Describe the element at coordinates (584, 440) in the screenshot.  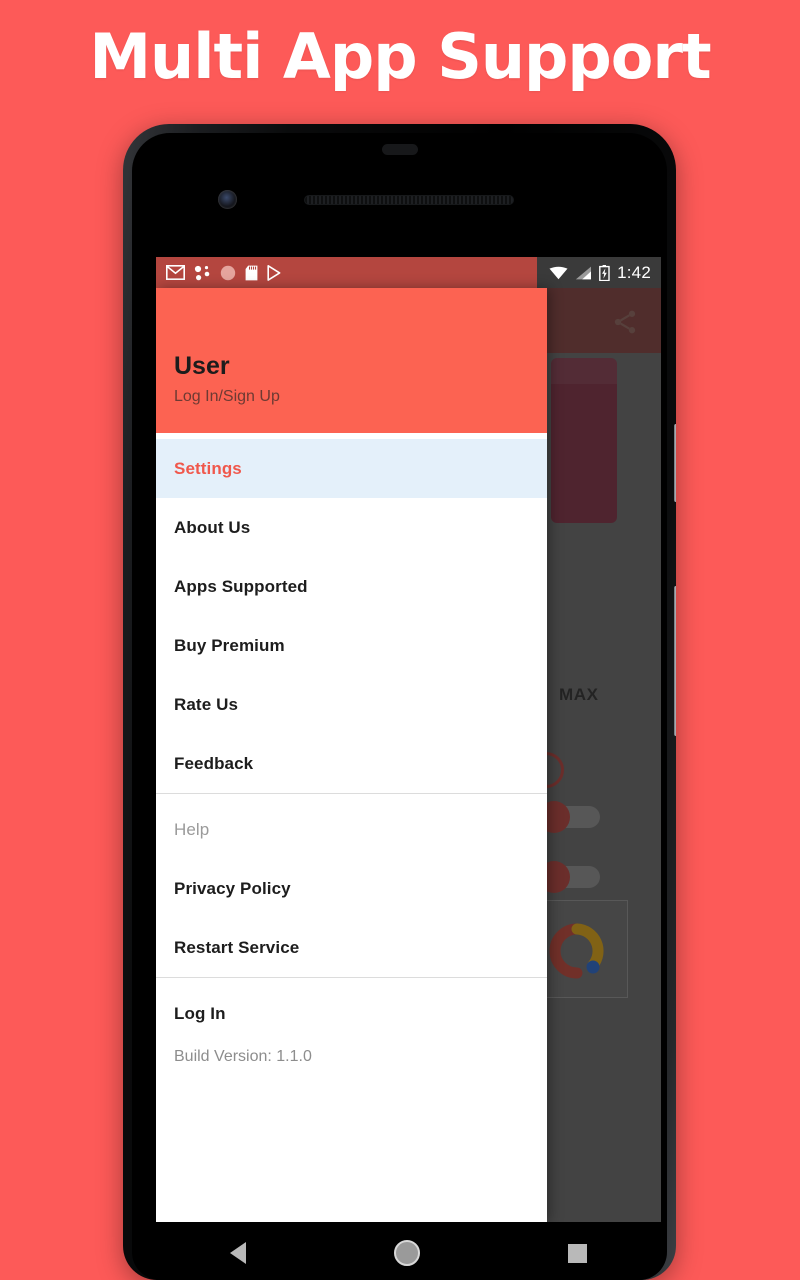
I see `background-card` at that location.